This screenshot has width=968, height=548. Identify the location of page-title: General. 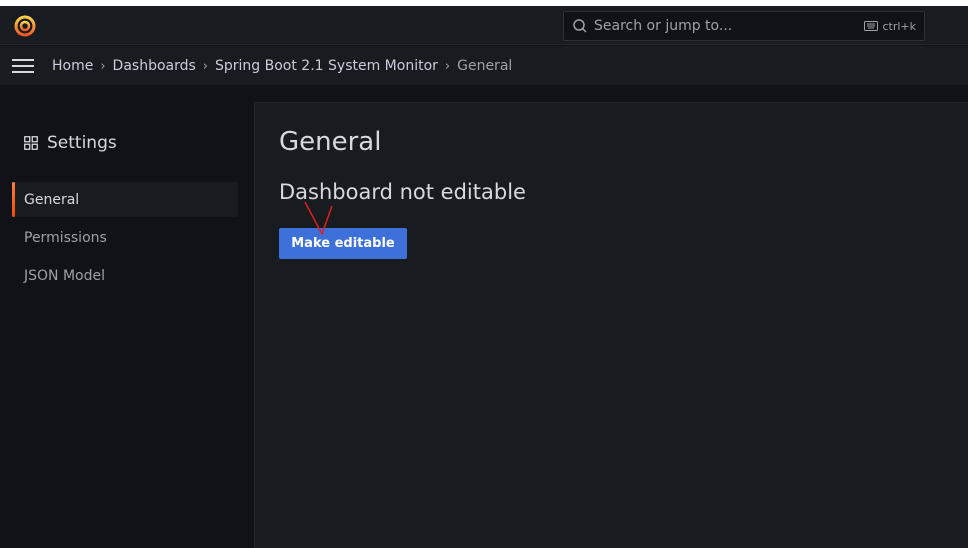
(330, 142).